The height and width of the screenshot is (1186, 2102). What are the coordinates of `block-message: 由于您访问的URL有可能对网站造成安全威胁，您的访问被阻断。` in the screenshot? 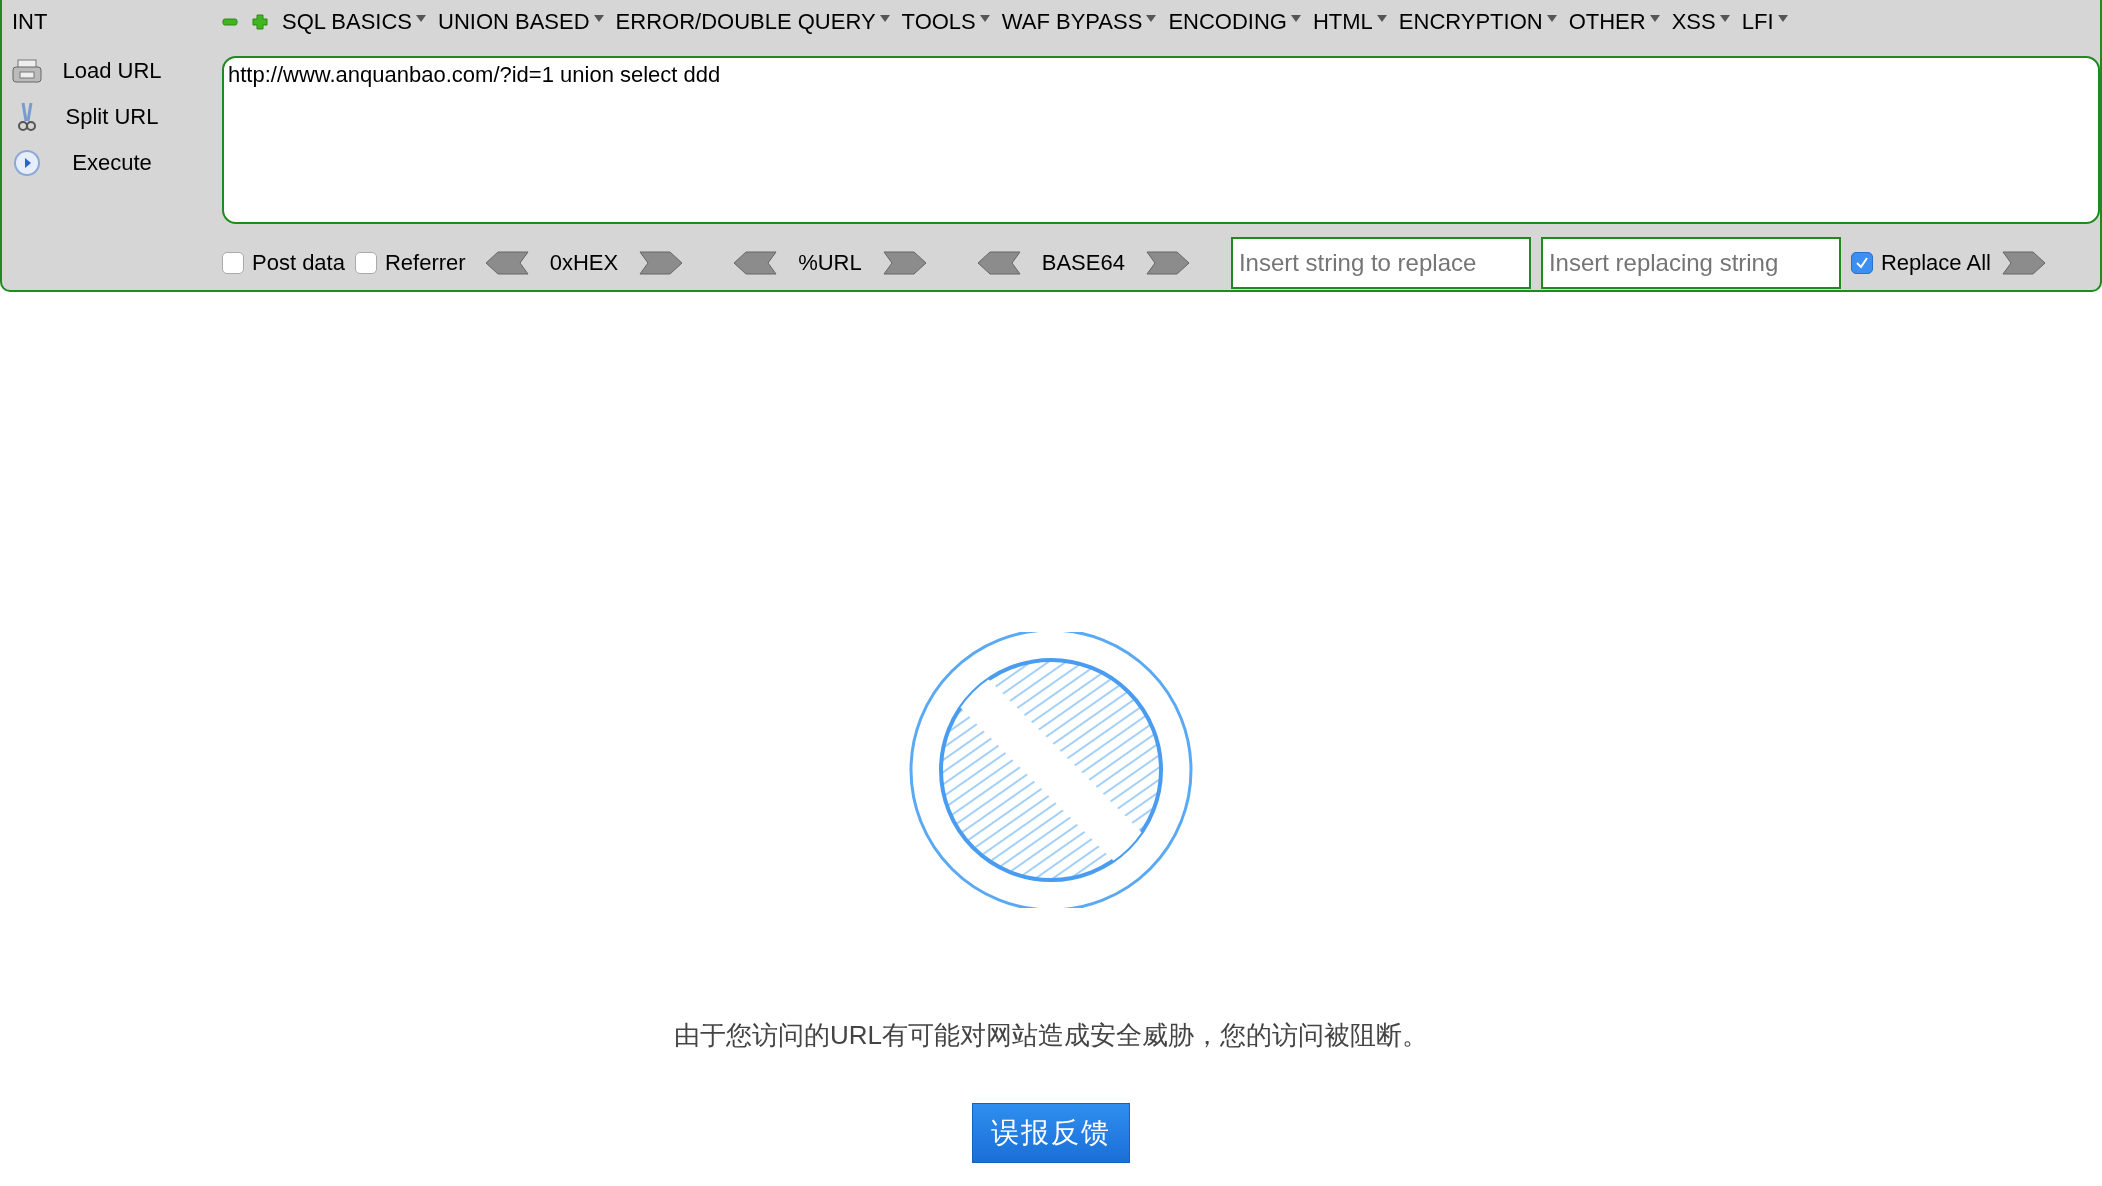 It's located at (1051, 1035).